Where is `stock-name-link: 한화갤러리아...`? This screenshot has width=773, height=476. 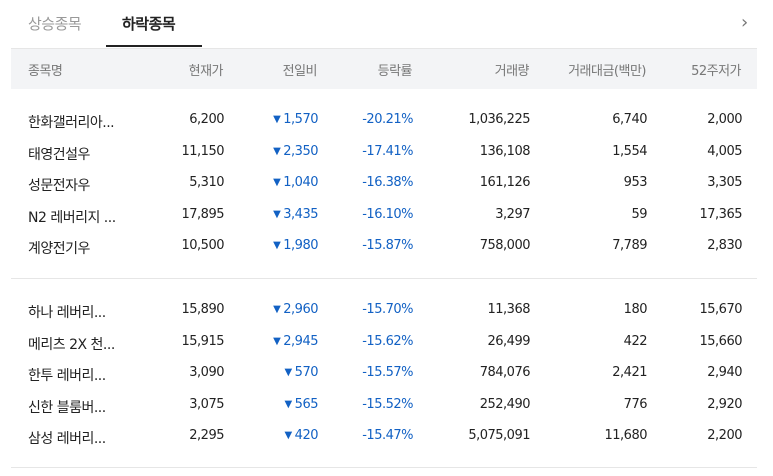 stock-name-link: 한화갤러리아... is located at coordinates (83, 122).